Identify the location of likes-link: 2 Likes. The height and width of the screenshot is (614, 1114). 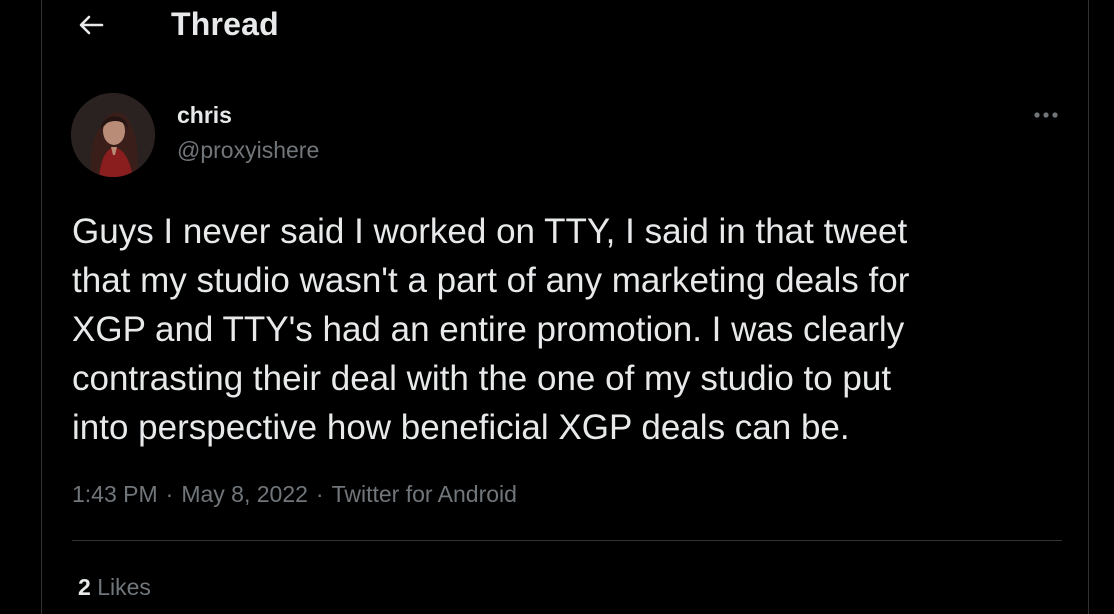
(114, 587).